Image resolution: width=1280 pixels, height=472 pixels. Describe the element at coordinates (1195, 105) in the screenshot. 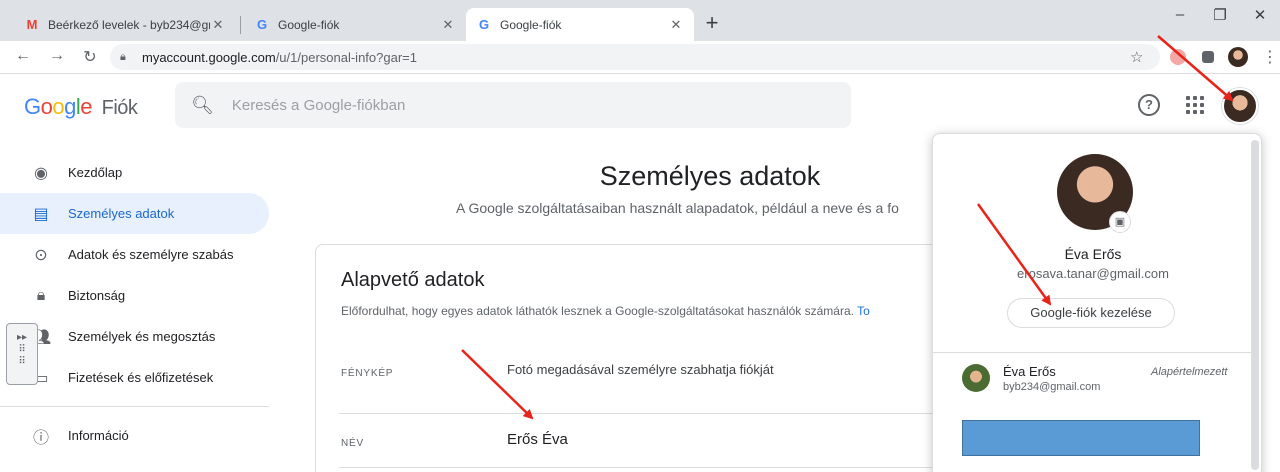

I see `apps-grid-icon` at that location.